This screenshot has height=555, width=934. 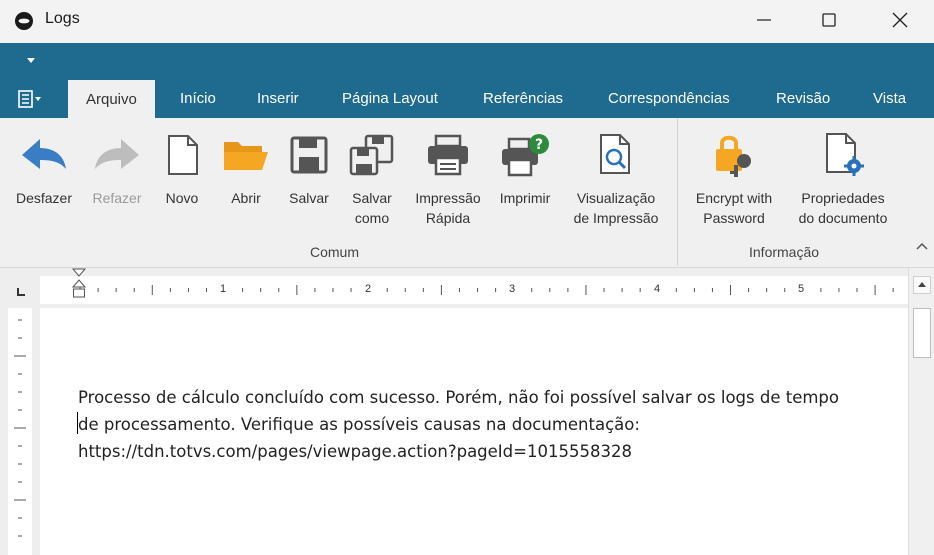 I want to click on app-logo-icon, so click(x=24, y=21).